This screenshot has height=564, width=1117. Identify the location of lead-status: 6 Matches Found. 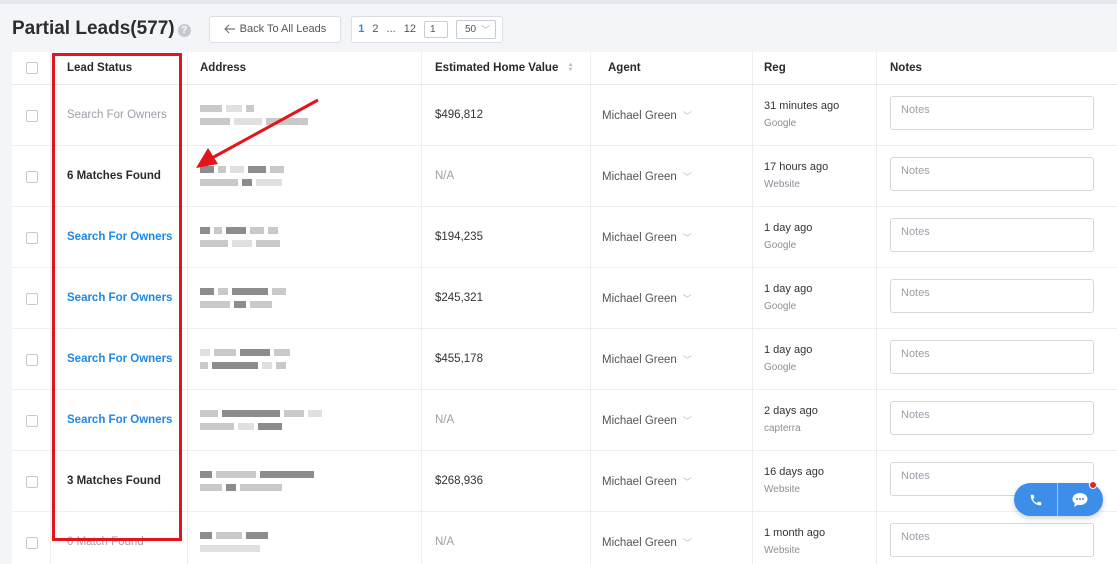
(114, 176).